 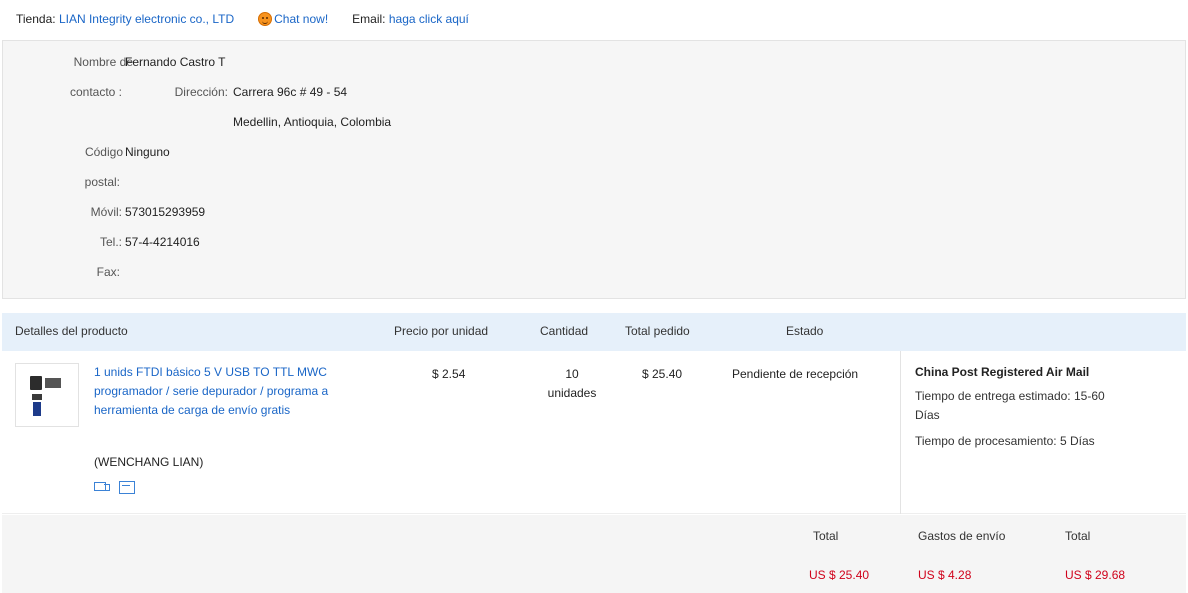 What do you see at coordinates (662, 374) in the screenshot?
I see `row-total: $ 25.40` at bounding box center [662, 374].